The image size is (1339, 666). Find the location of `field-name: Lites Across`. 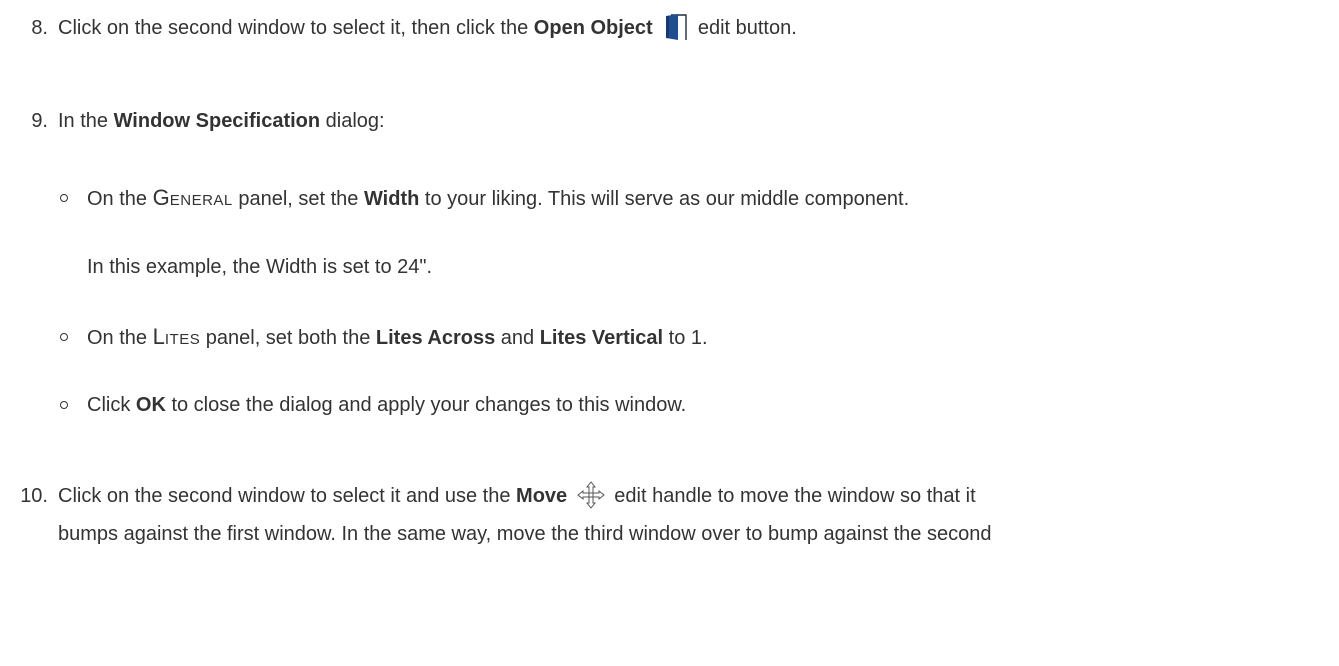

field-name: Lites Across is located at coordinates (435, 338).